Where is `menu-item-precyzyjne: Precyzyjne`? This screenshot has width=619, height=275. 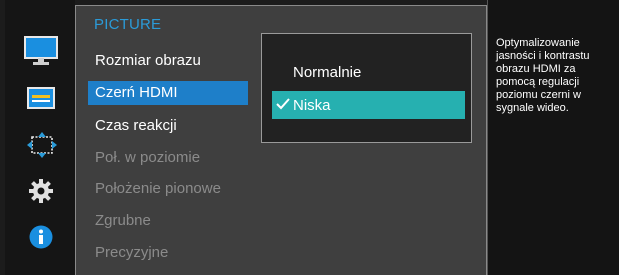
menu-item-precyzyjne: Precyzyjne is located at coordinates (132, 252).